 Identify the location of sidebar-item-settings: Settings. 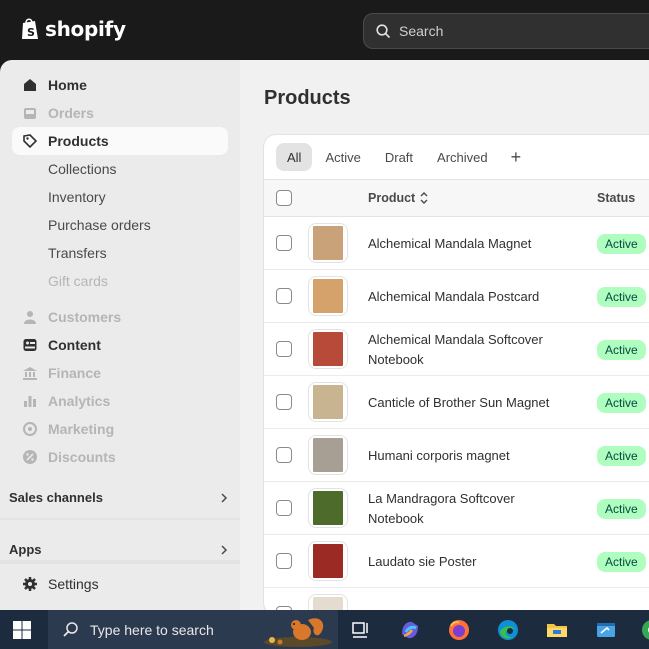
(120, 584).